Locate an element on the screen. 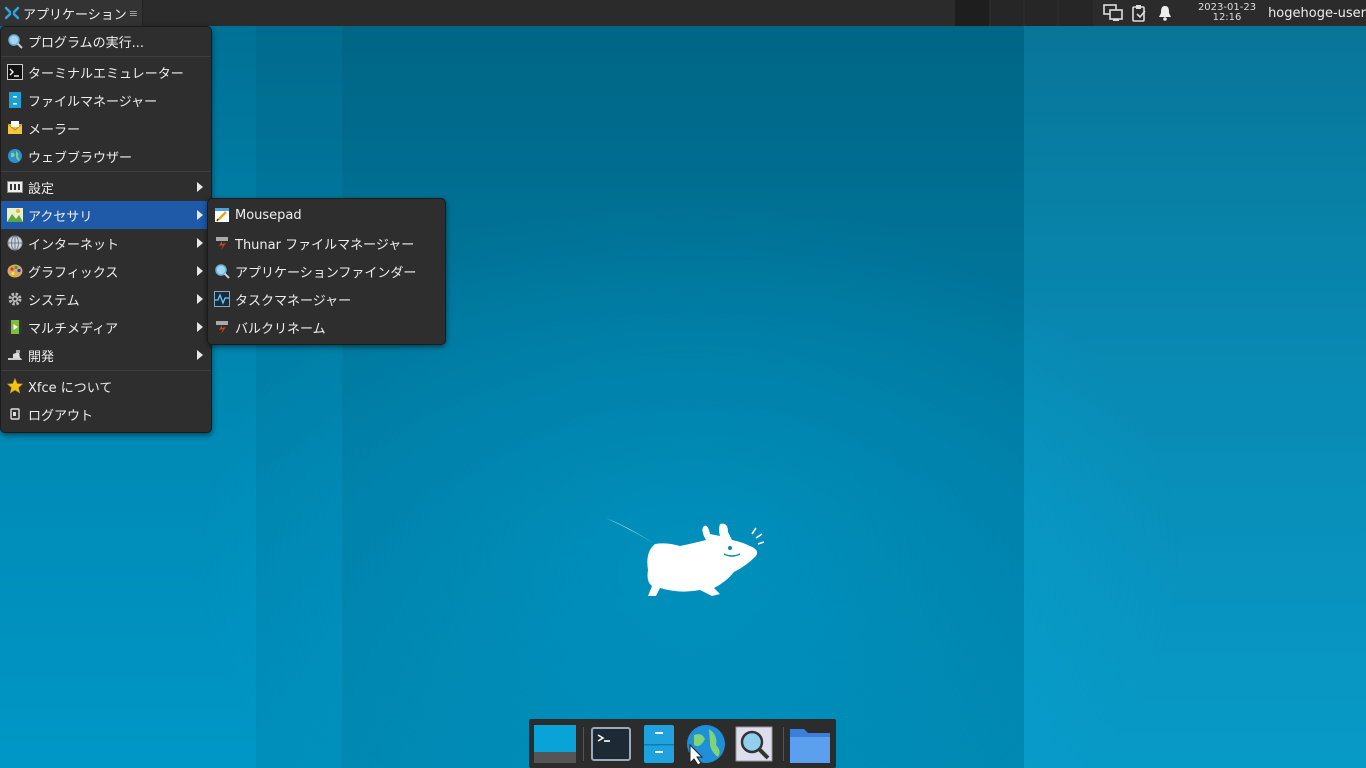 Image resolution: width=1366 pixels, height=768 pixels. menu-item-label: マルチメディア is located at coordinates (73, 329).